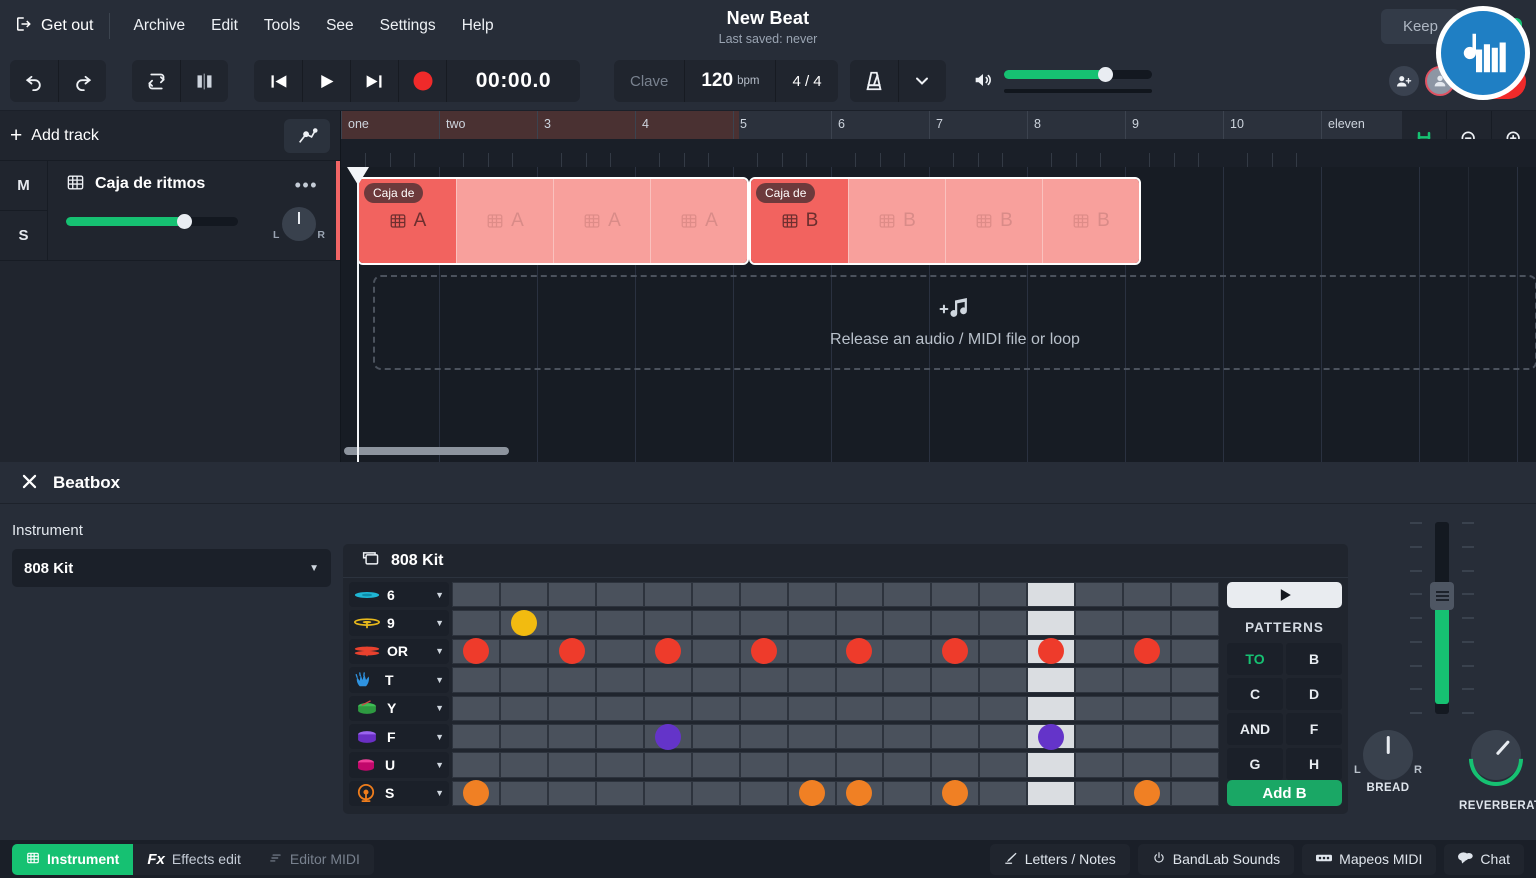 Image resolution: width=1536 pixels, height=878 pixels. What do you see at coordinates (326, 81) in the screenshot?
I see `play-button` at bounding box center [326, 81].